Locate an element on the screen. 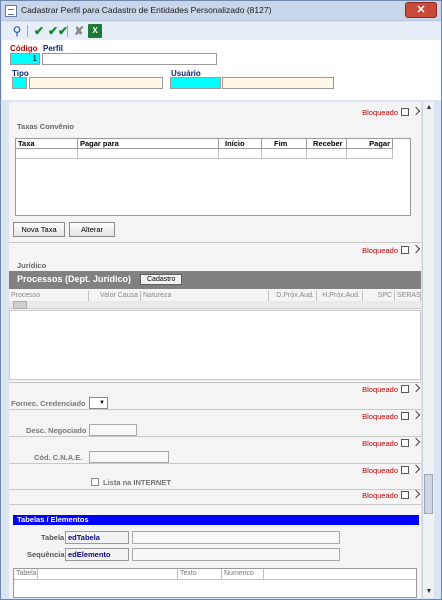 The width and height of the screenshot is (442, 600). chevron-down-icon: ▼ is located at coordinates (102, 403).